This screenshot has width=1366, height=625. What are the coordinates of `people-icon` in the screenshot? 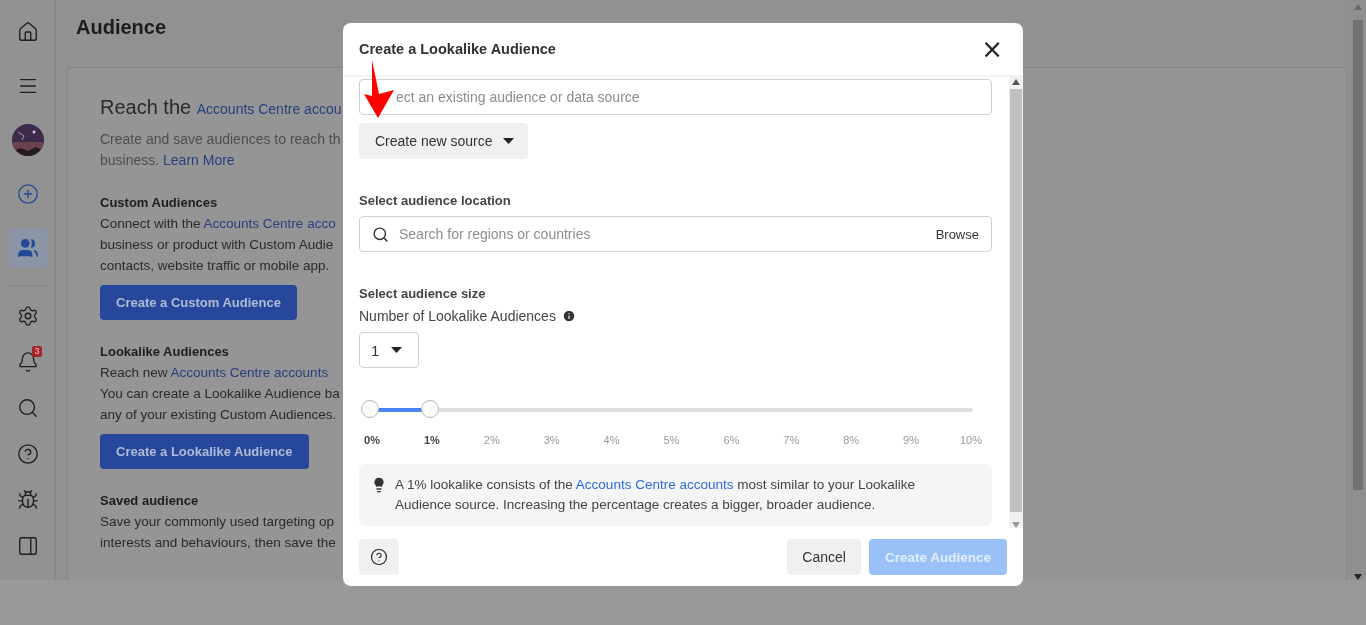 It's located at (27, 248).